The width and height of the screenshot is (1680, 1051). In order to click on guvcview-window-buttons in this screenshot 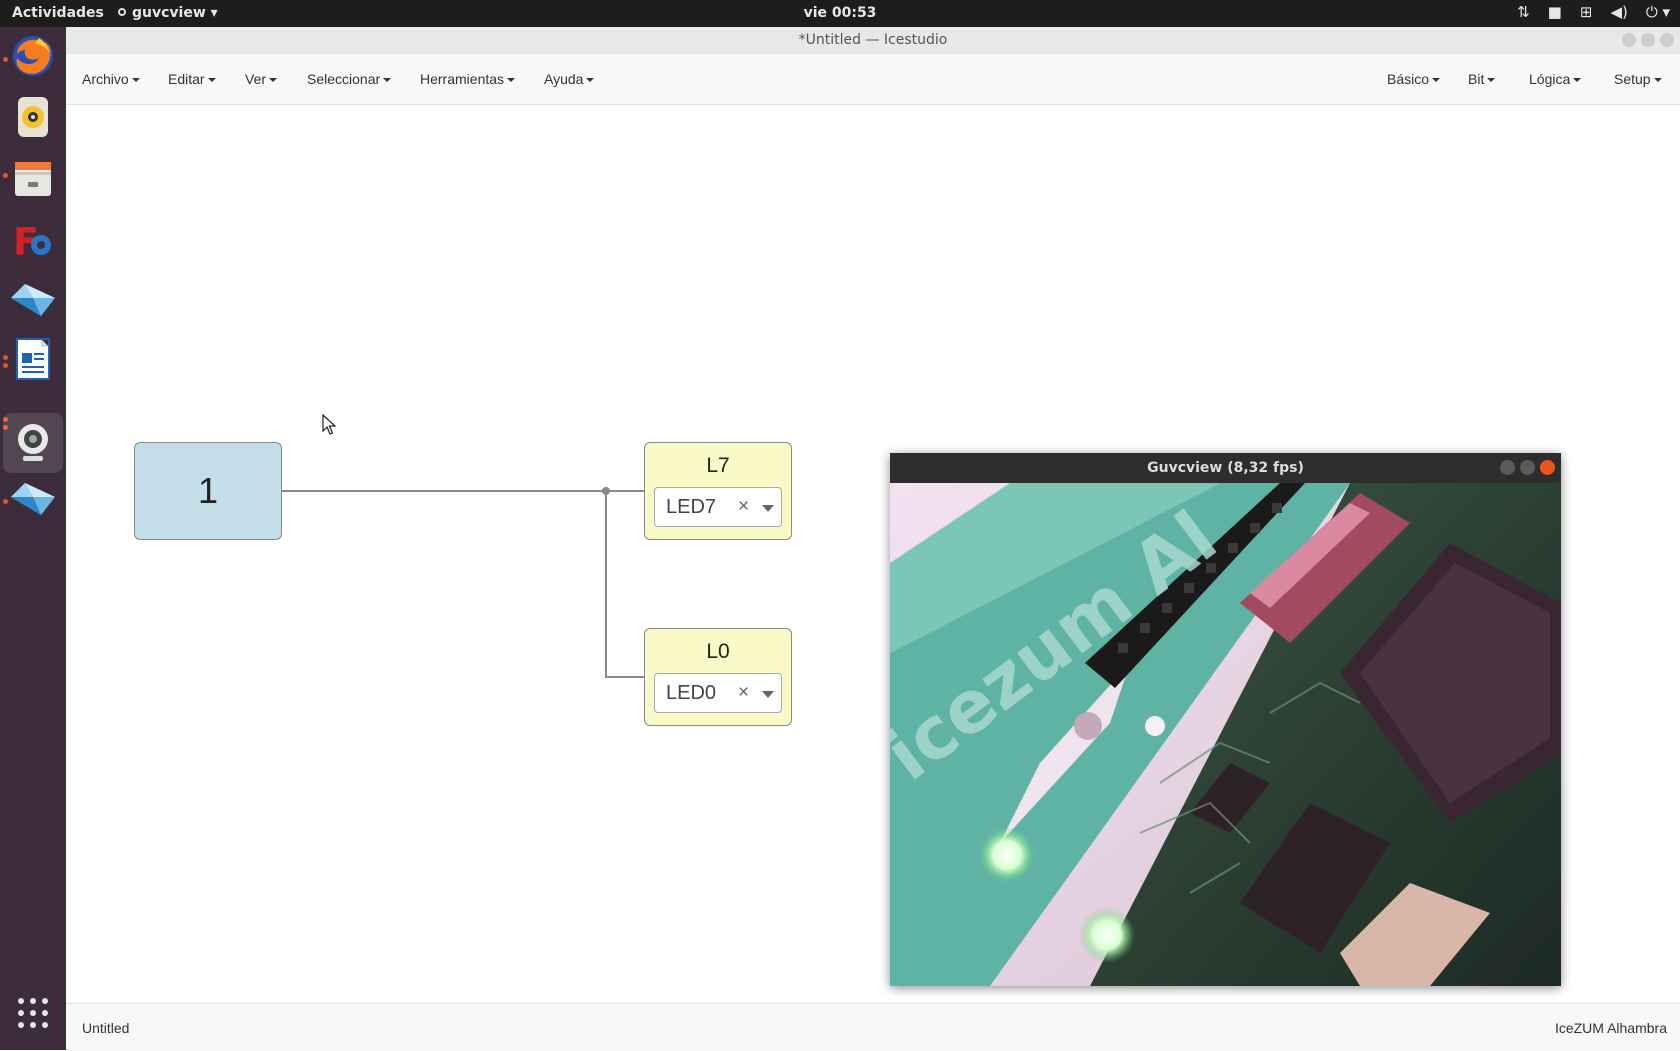, I will do `click(1527, 467)`.